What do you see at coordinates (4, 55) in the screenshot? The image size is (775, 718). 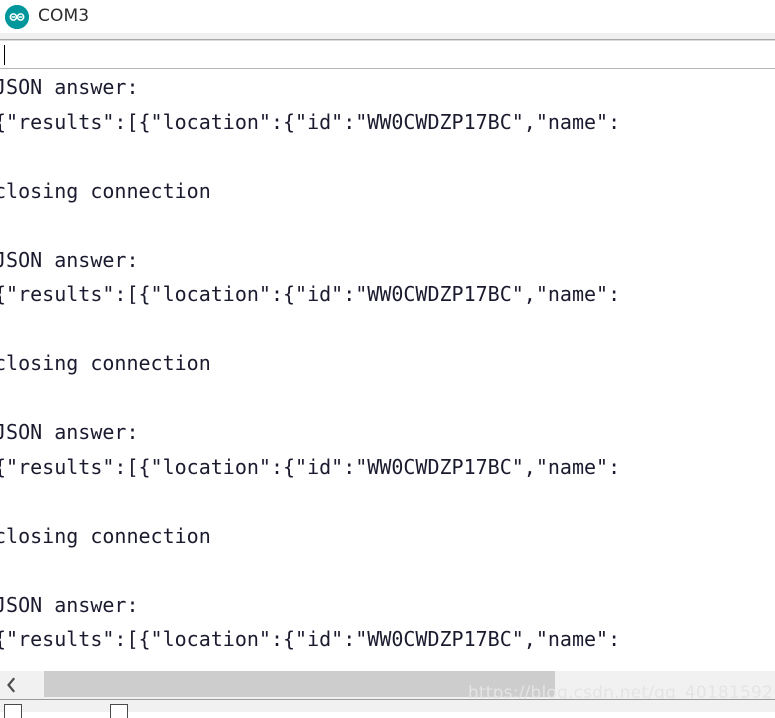 I see `text-cursor` at bounding box center [4, 55].